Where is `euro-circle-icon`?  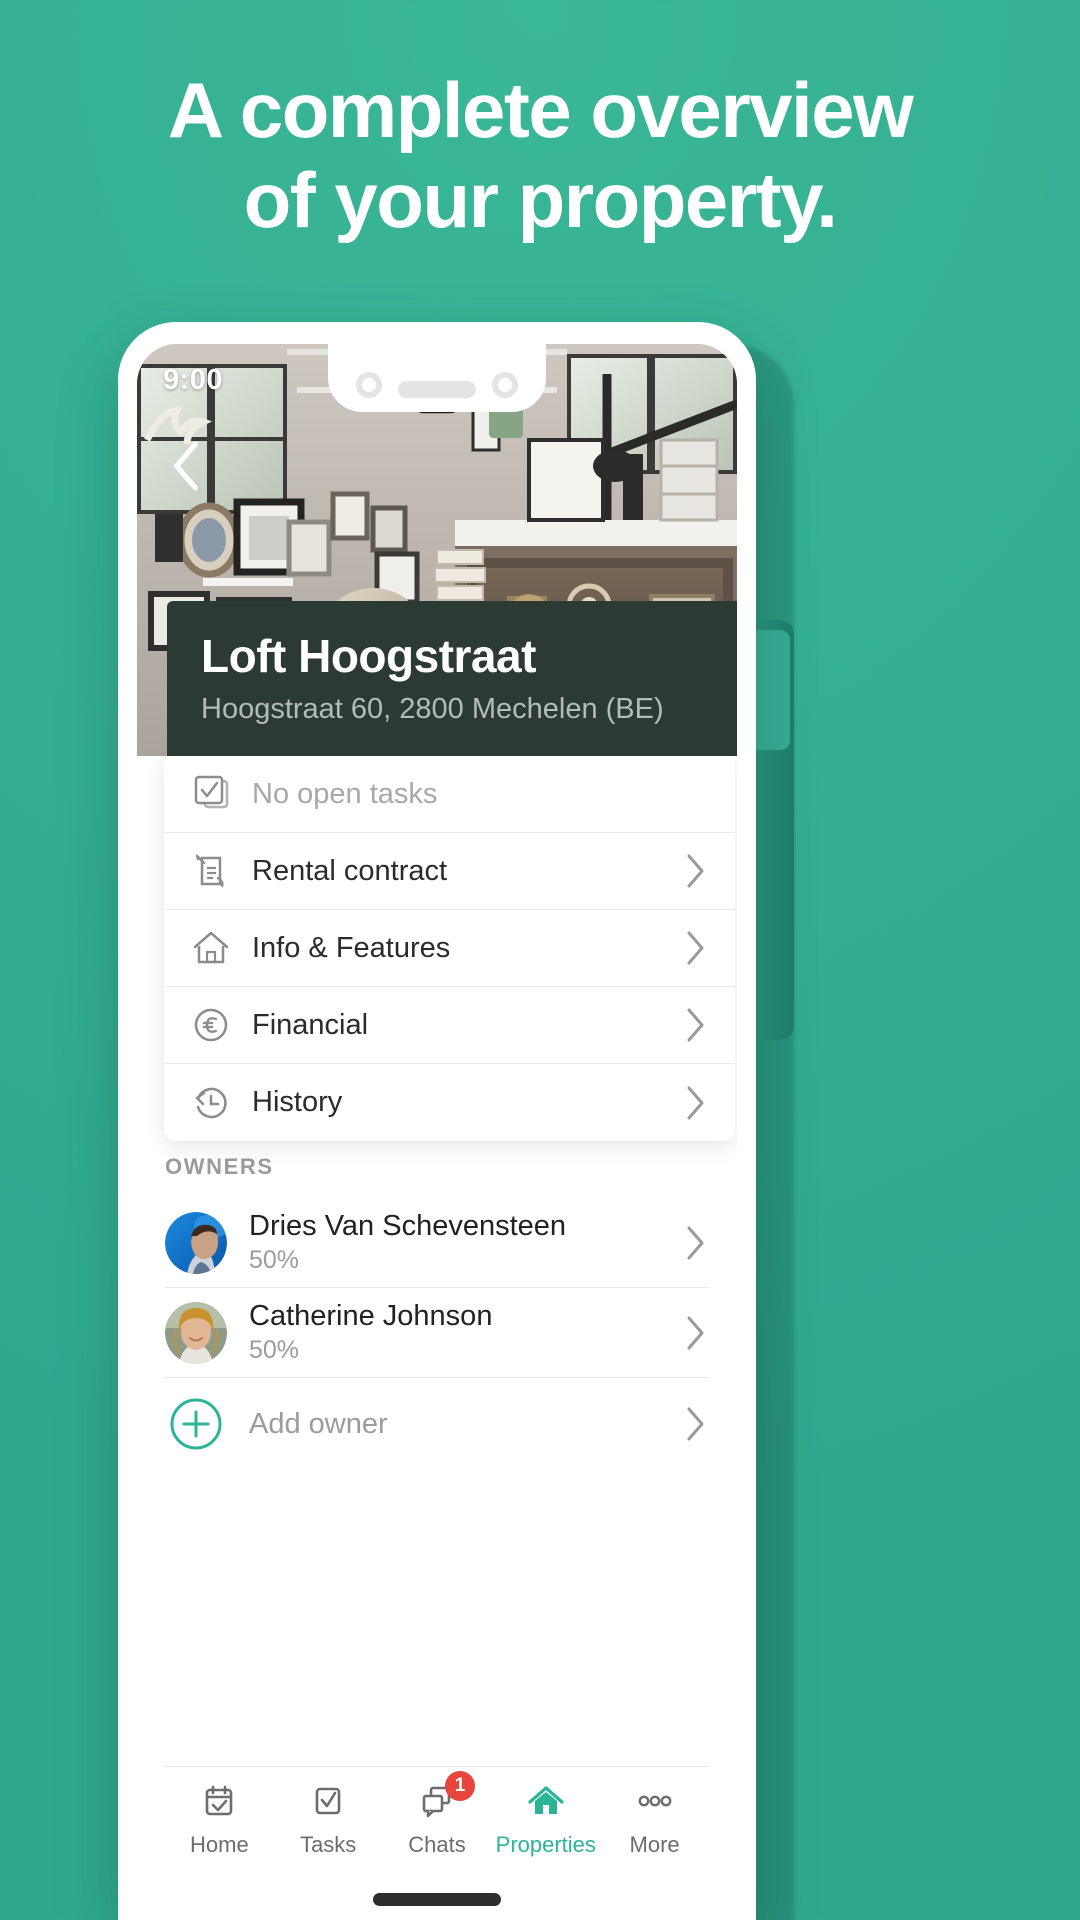
euro-circle-icon is located at coordinates (220, 1025).